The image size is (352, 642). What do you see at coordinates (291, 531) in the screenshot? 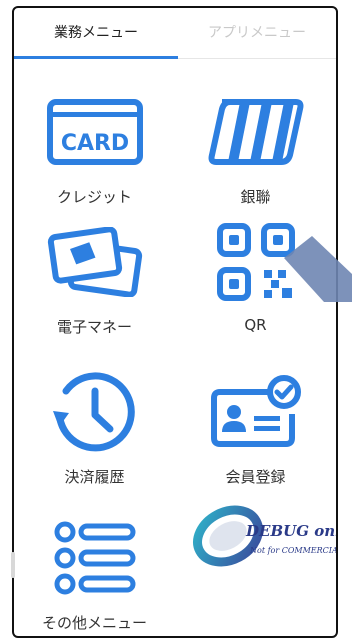
I see `debug-text: DEBUG only` at bounding box center [291, 531].